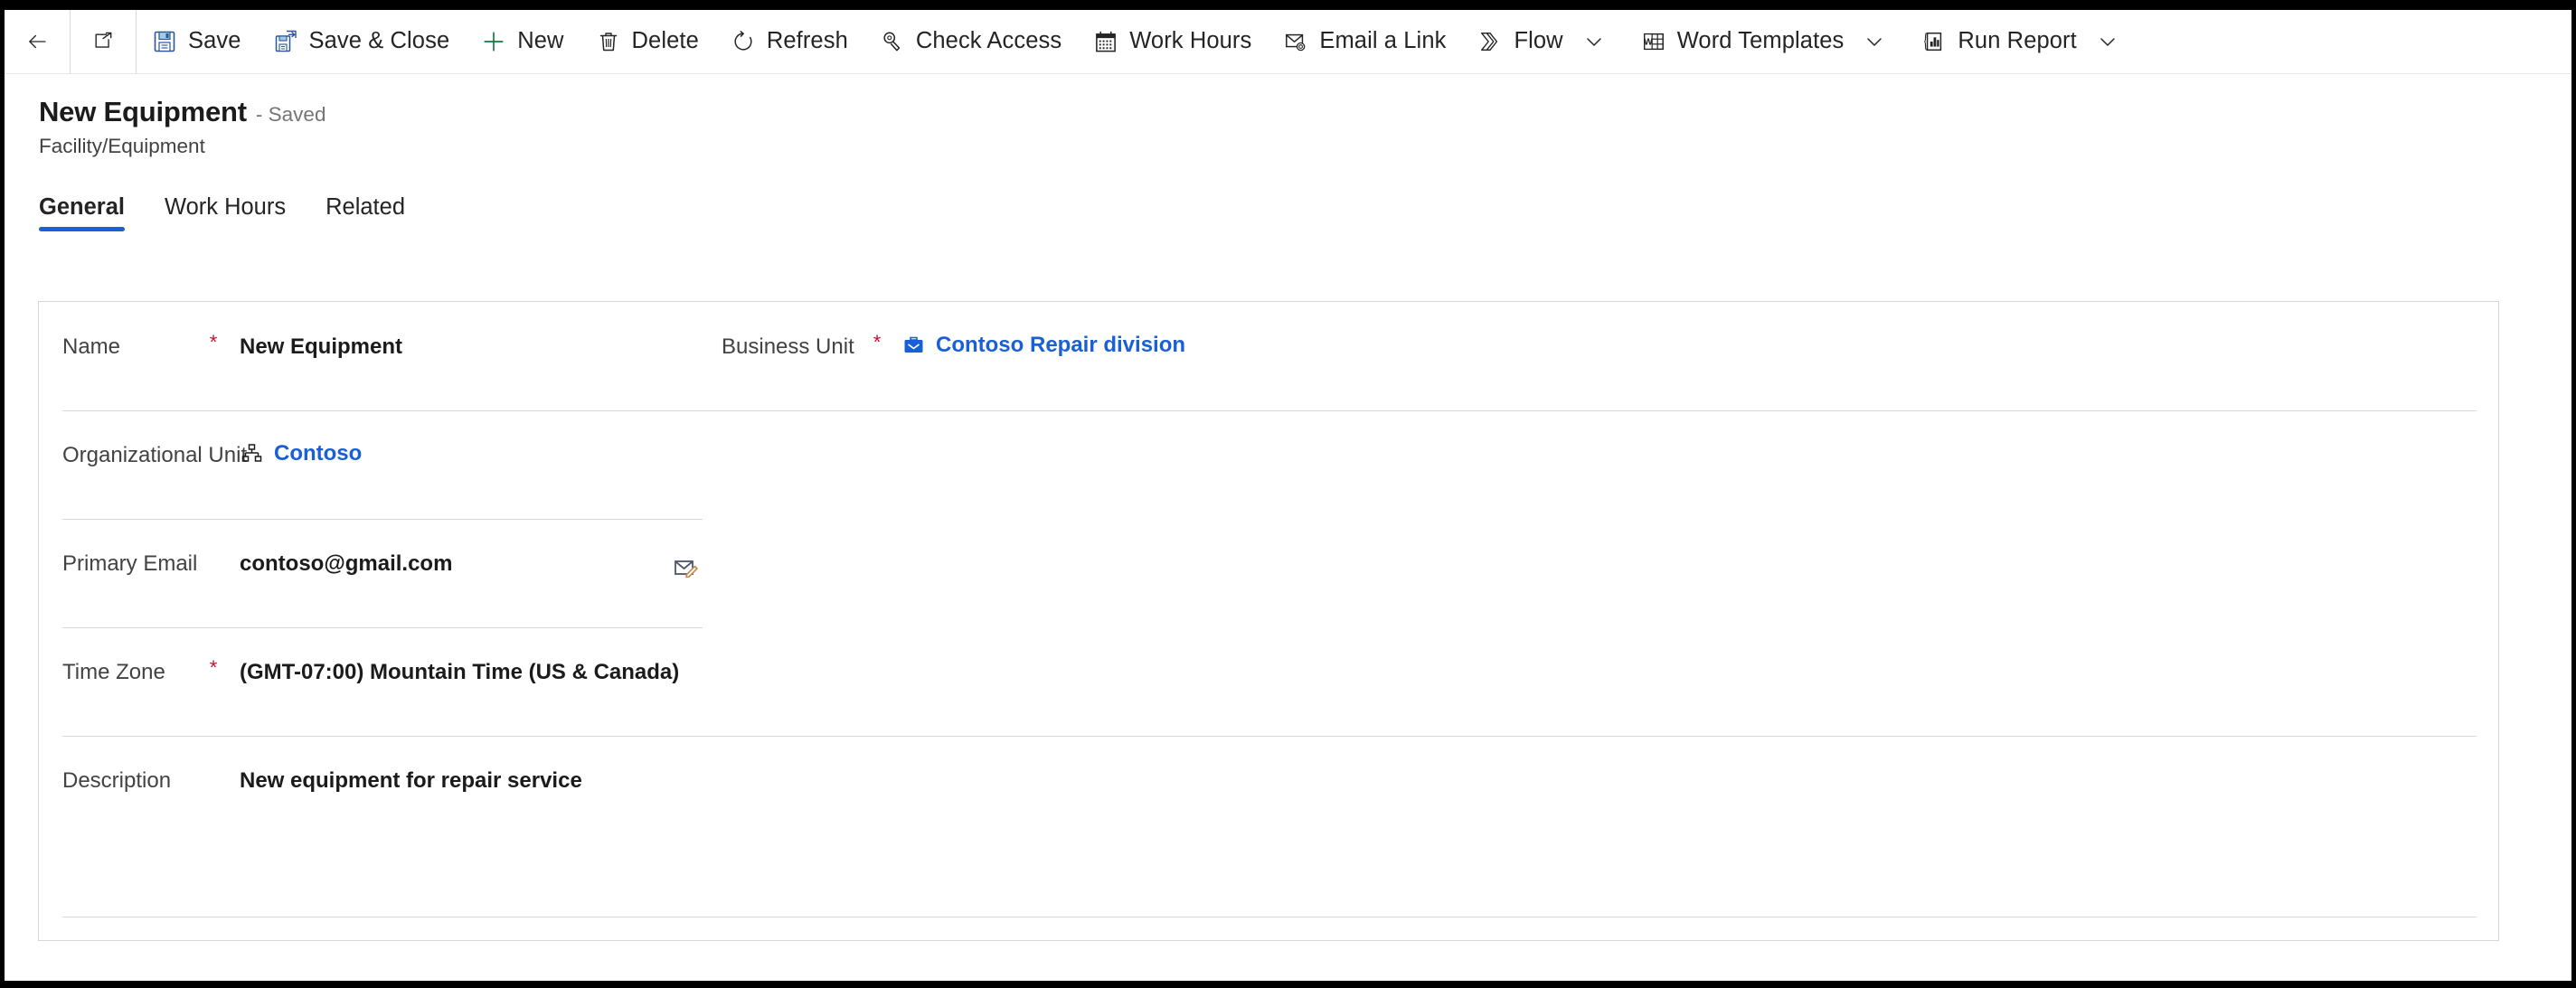 Image resolution: width=2576 pixels, height=988 pixels. What do you see at coordinates (82, 207) in the screenshot?
I see `tab-general-label: General` at bounding box center [82, 207].